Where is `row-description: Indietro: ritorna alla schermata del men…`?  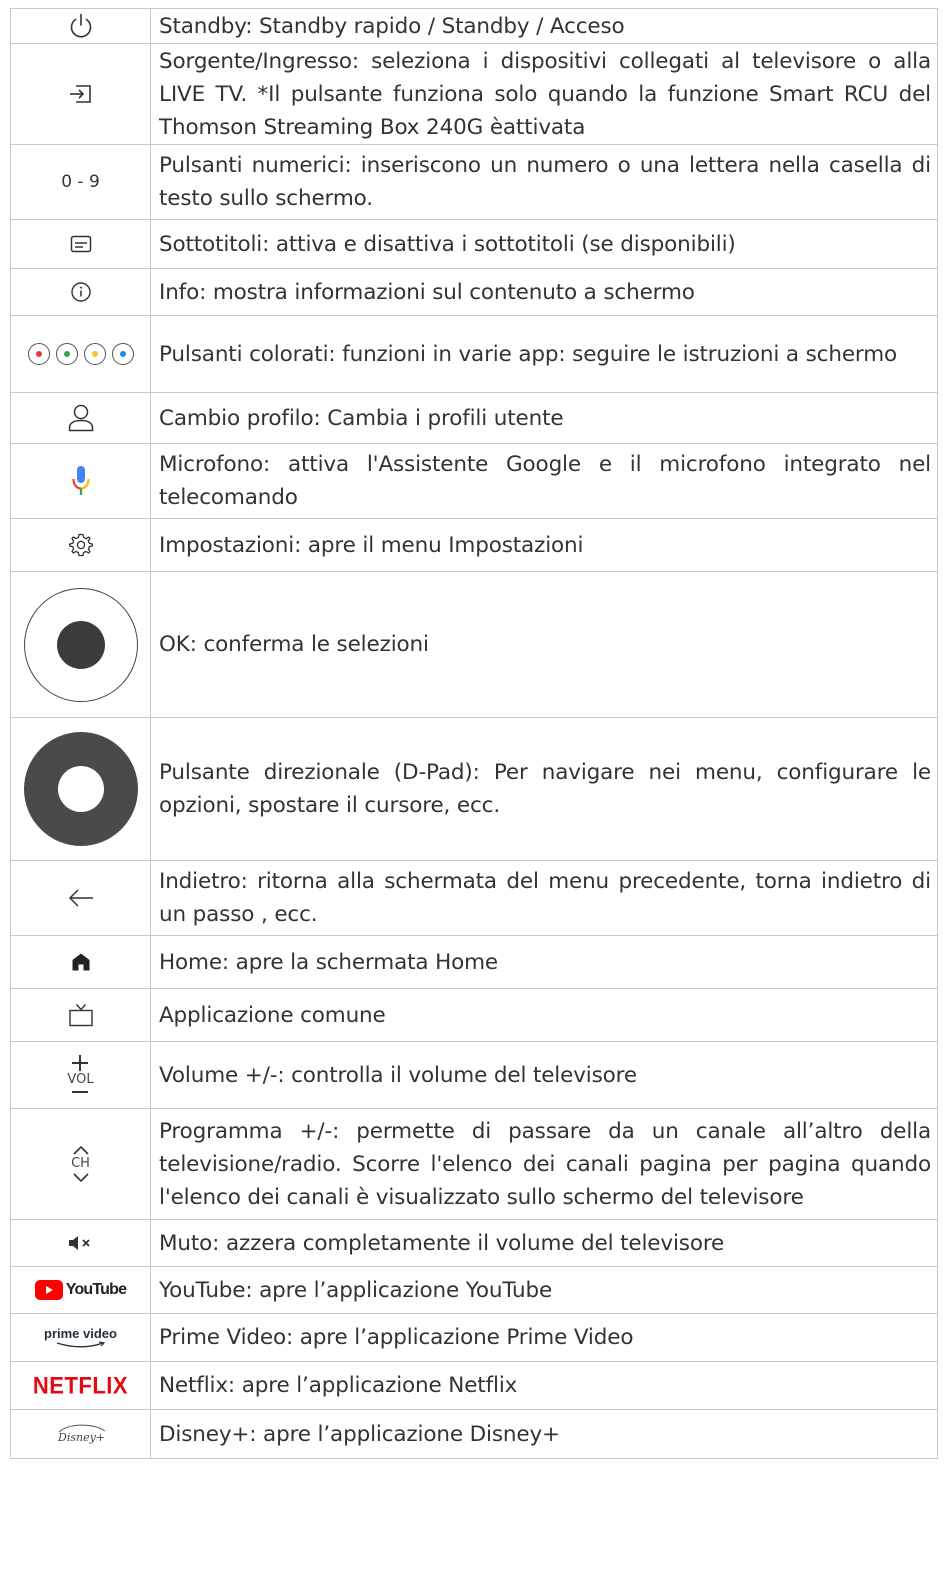
row-description: Indietro: ritorna alla schermata del men… is located at coordinates (545, 898).